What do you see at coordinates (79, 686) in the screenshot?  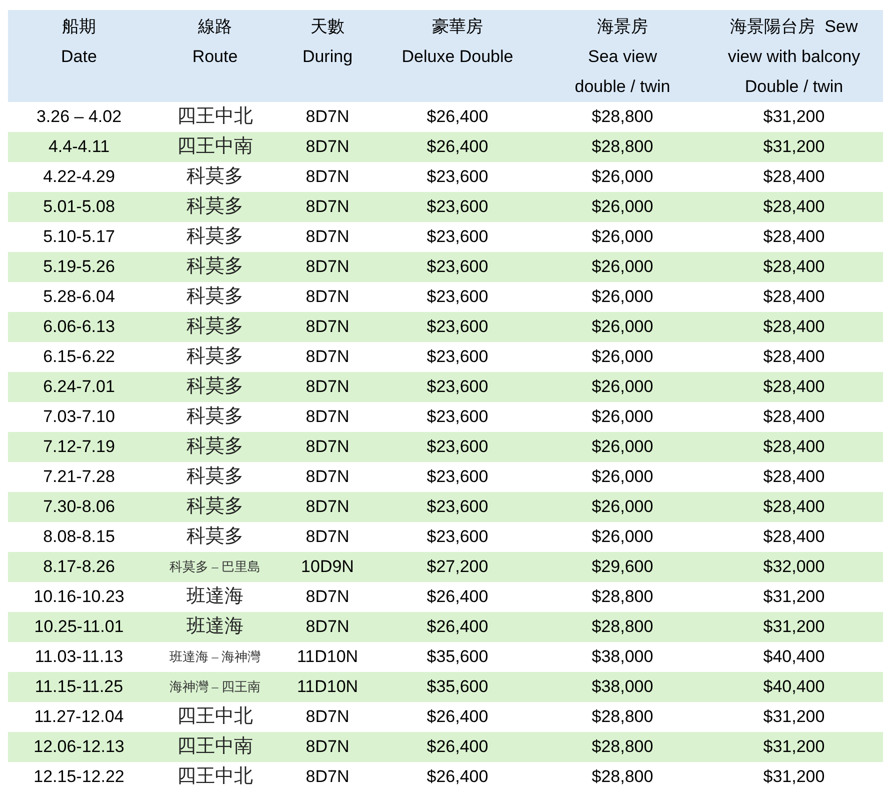 I see `table-cell: 11.15-11.25` at bounding box center [79, 686].